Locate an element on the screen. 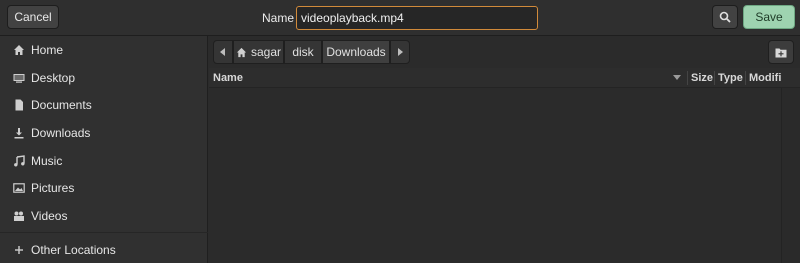 Image resolution: width=800 pixels, height=263 pixels. chevron-right-icon is located at coordinates (400, 52).